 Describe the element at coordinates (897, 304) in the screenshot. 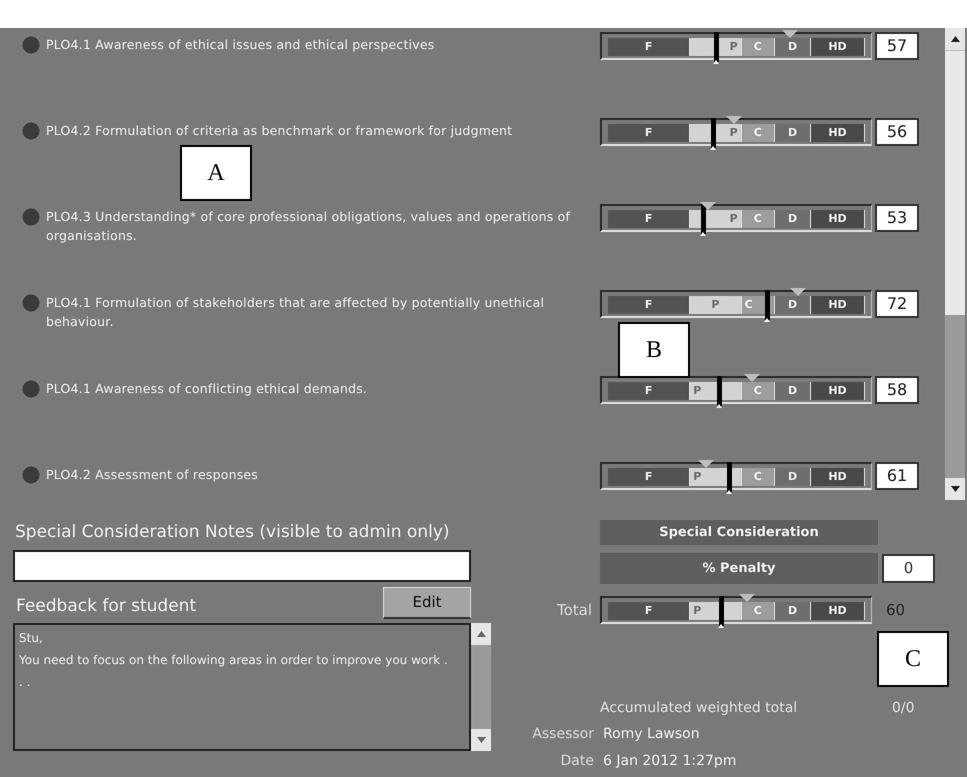

I see `mark-field: 72` at that location.